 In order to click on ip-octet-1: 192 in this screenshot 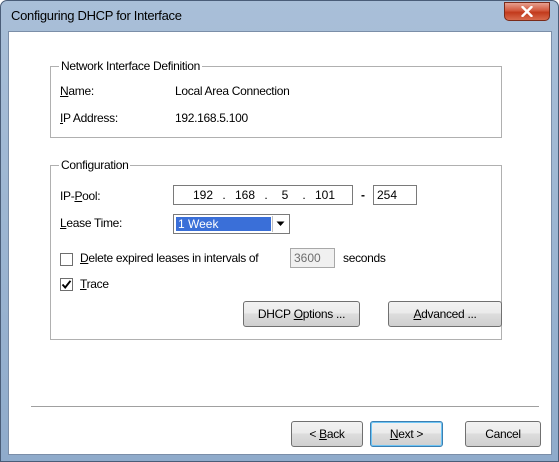, I will do `click(203, 195)`.